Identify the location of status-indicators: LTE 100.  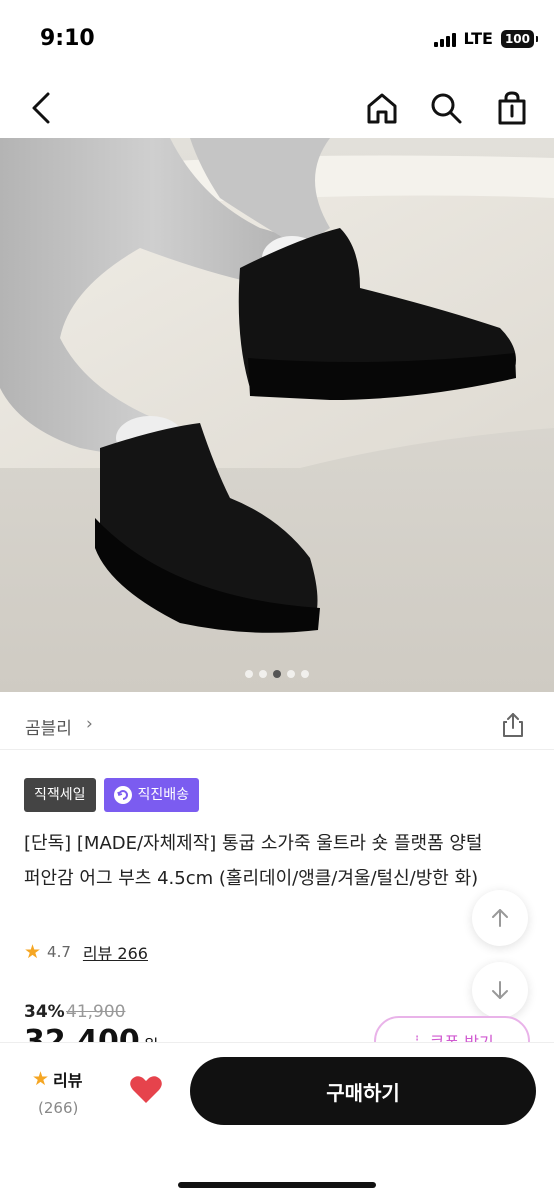
(486, 38).